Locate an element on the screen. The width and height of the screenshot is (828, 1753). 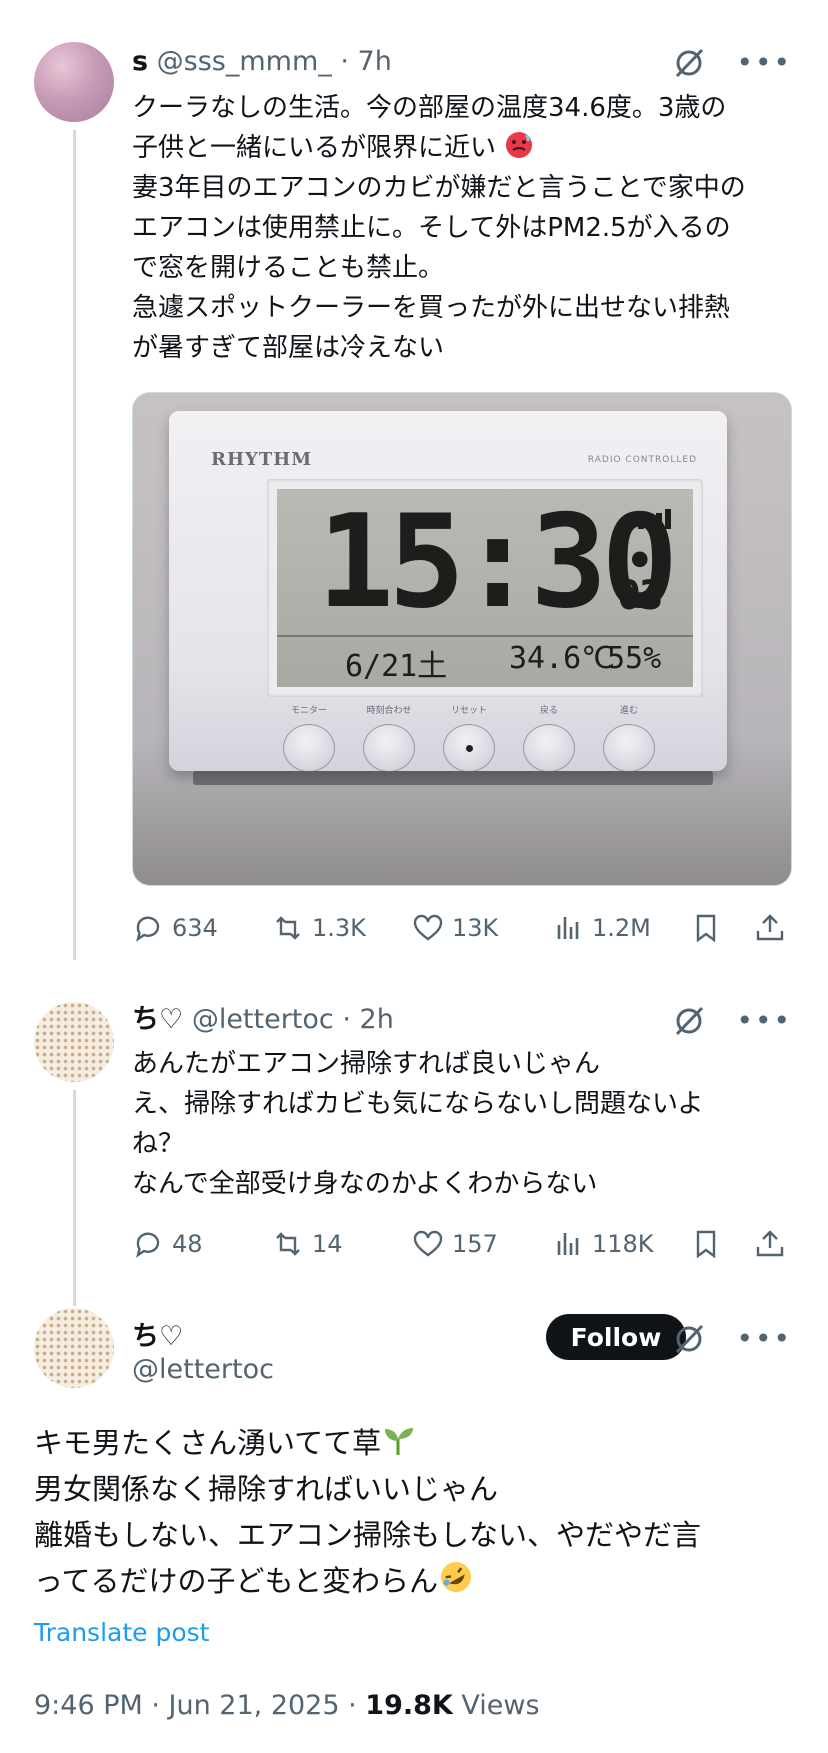
rofl-emoji-icon is located at coordinates (455, 1577).